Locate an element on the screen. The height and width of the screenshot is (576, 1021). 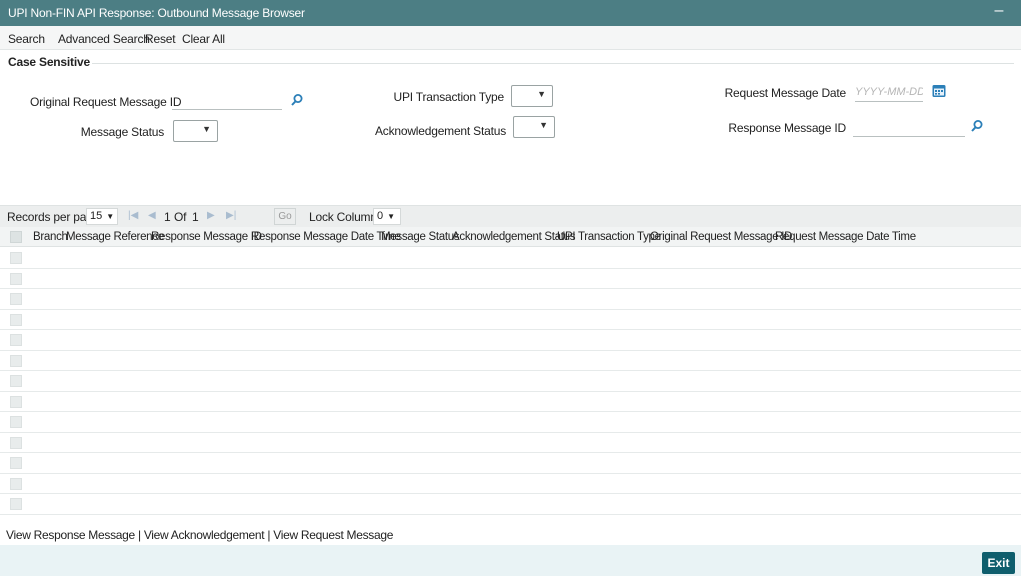
column-header-message-status: Message Status is located at coordinates (420, 237).